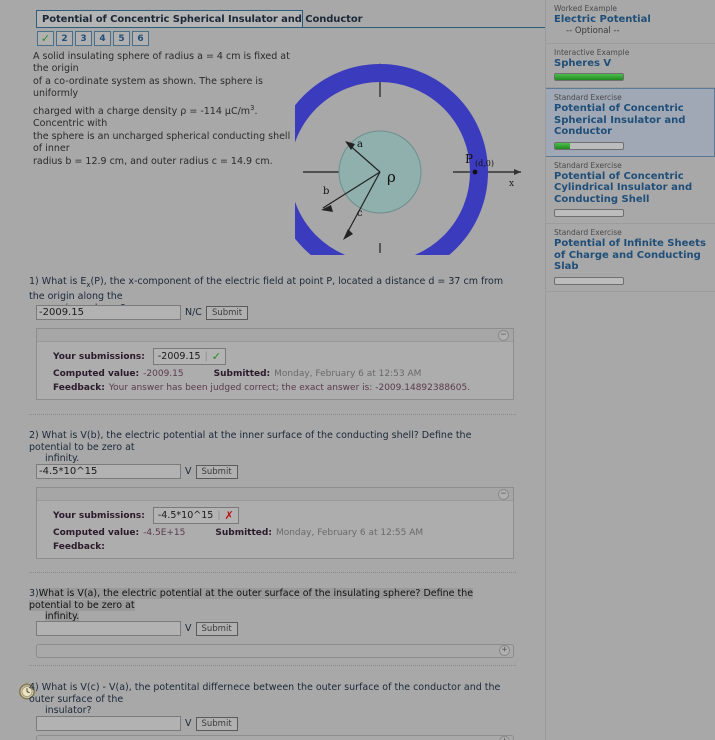 This screenshot has width=715, height=740. I want to click on title-underline, so click(424, 27).